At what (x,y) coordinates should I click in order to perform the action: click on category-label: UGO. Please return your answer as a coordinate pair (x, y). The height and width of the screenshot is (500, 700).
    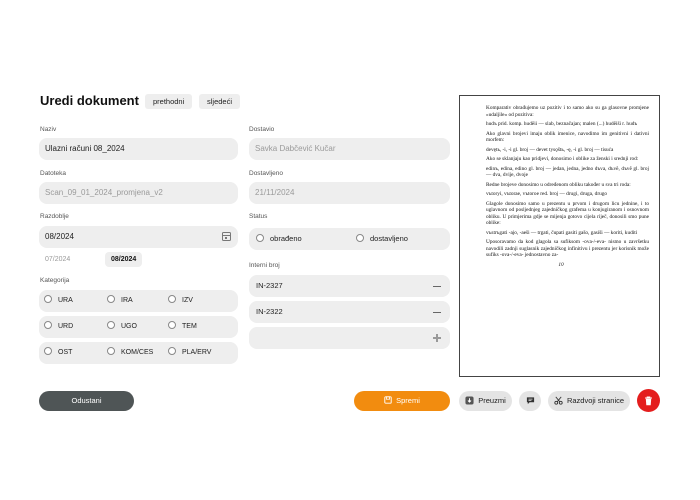
    Looking at the image, I should click on (129, 326).